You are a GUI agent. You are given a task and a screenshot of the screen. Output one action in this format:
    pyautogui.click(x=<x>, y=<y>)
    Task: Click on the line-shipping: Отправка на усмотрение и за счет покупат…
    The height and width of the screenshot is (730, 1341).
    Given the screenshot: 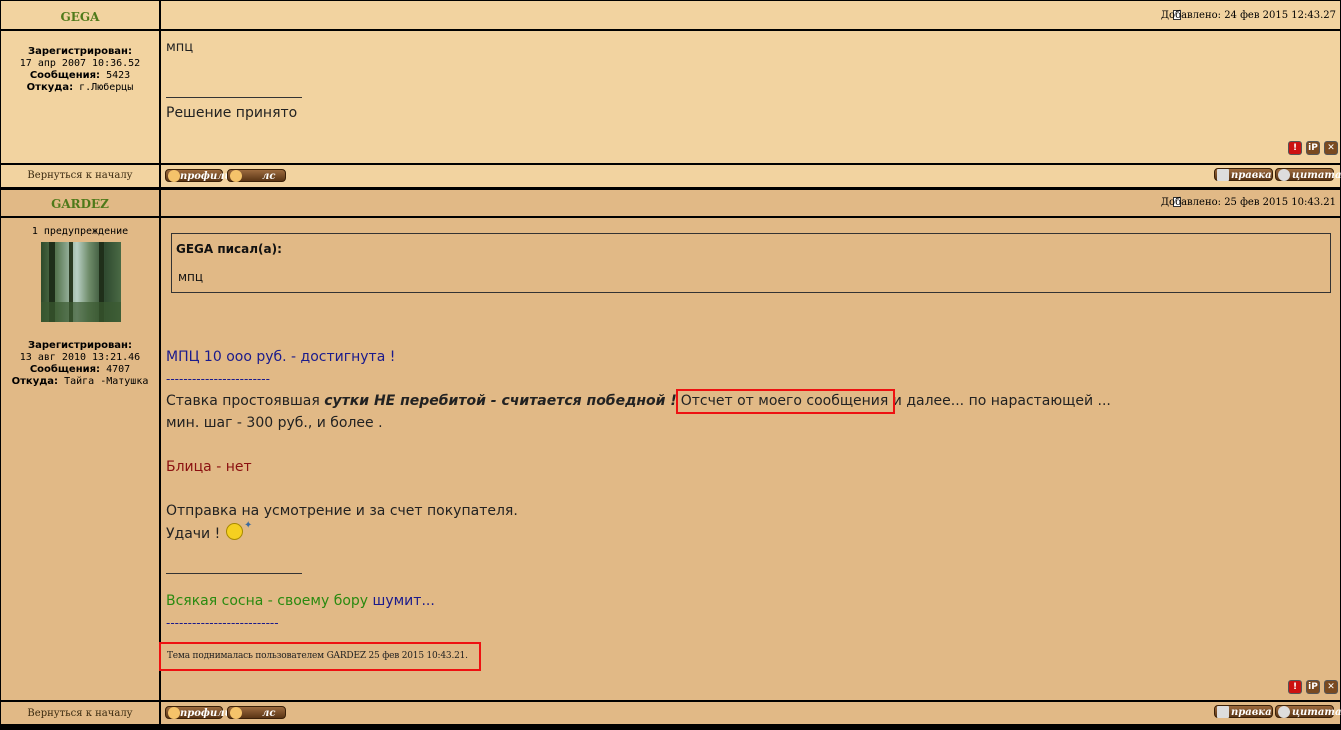 What is the action you would take?
    pyautogui.click(x=342, y=511)
    